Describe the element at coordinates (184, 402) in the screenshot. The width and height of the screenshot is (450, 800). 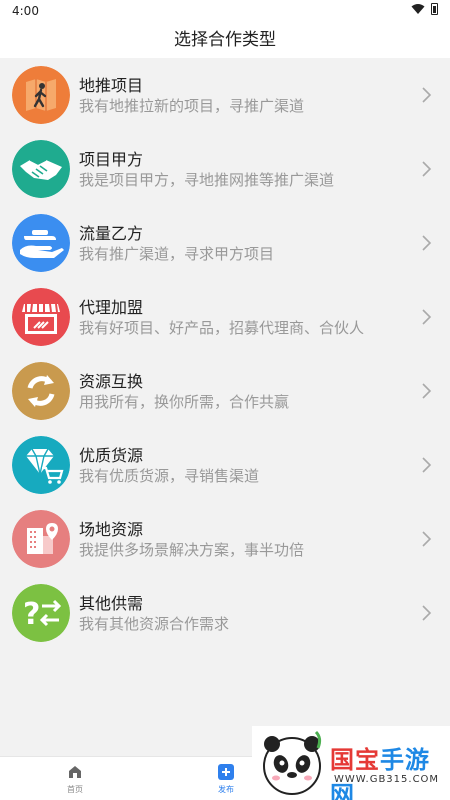
I see `item-description: 用我所有，换你所需，合作共赢` at that location.